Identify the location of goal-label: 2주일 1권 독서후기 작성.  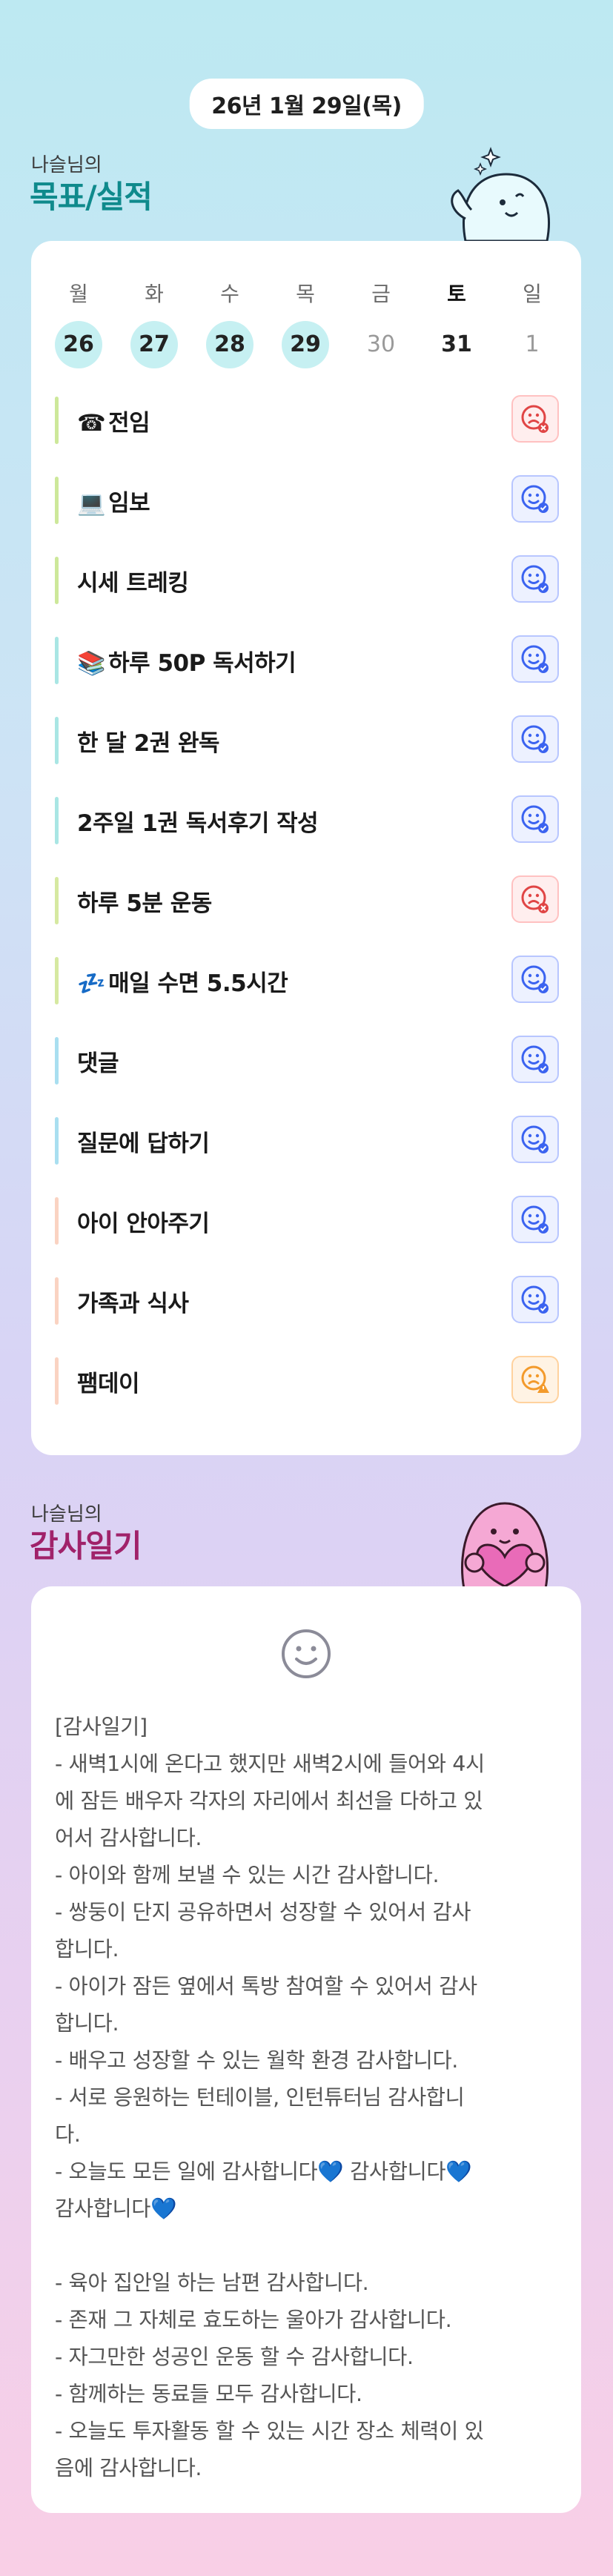
(198, 821).